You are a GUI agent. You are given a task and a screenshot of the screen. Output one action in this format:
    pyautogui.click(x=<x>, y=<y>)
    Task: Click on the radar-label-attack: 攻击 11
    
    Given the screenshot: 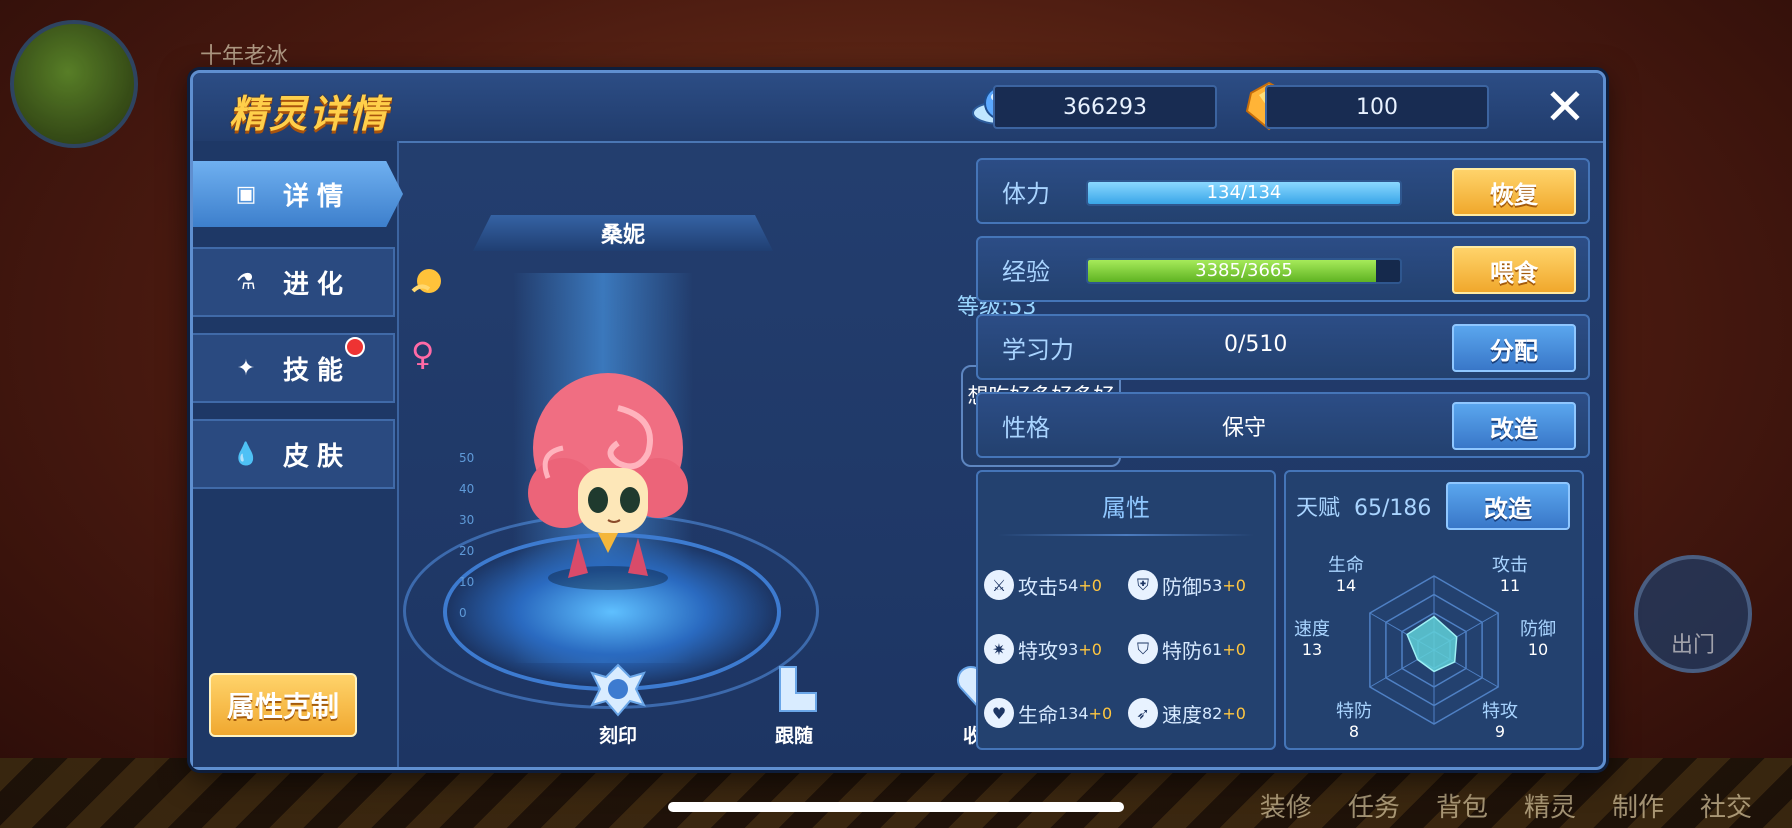 What is the action you would take?
    pyautogui.click(x=1510, y=576)
    